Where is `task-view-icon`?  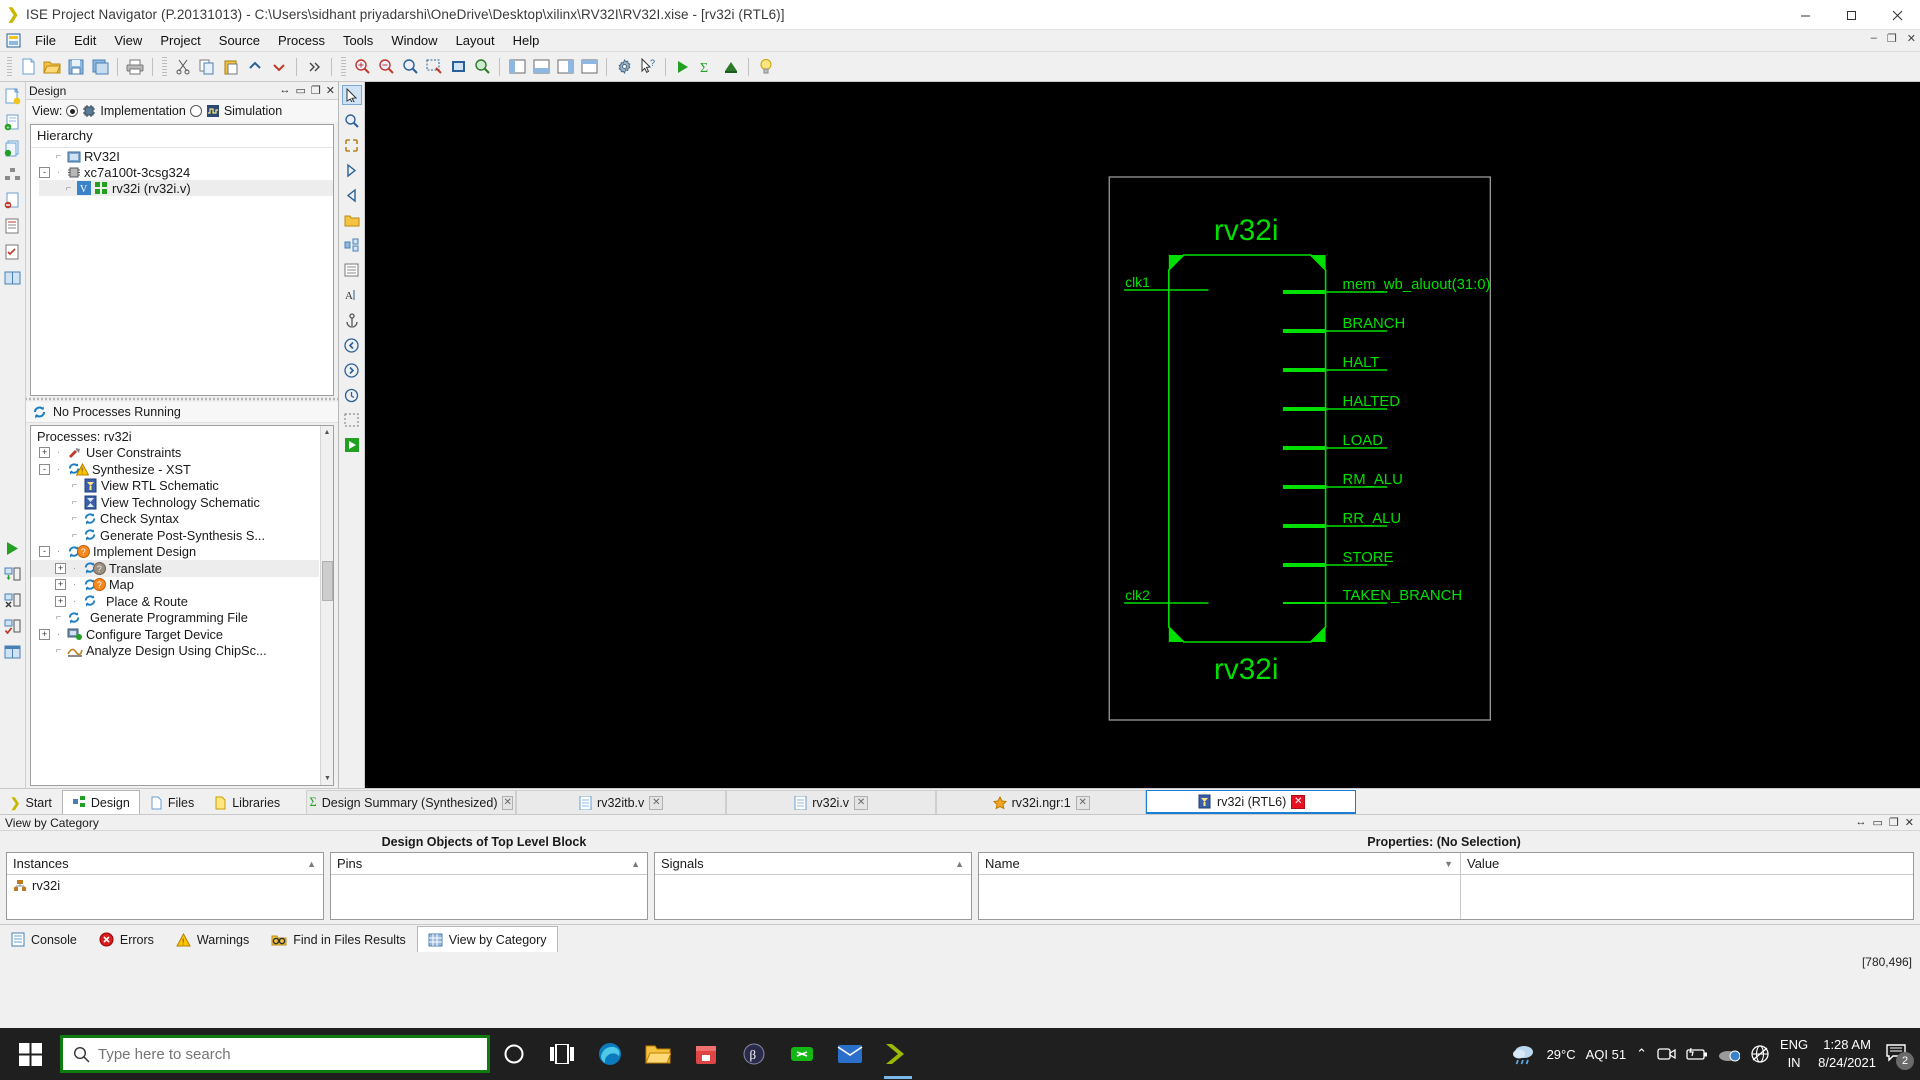 task-view-icon is located at coordinates (562, 1054).